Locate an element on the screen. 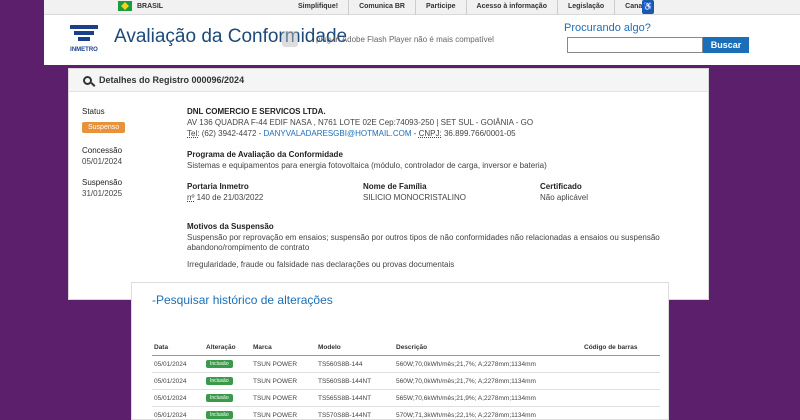  cnpj-value: 36.899.766/0001-05 is located at coordinates (479, 133).